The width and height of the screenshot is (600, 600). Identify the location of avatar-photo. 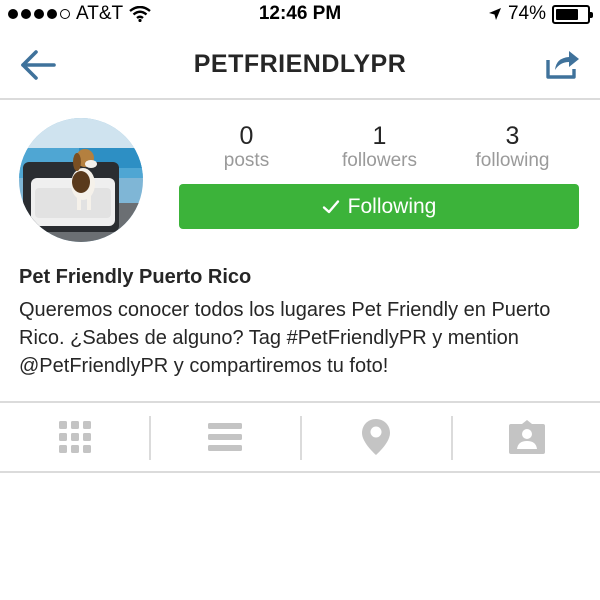
(81, 180).